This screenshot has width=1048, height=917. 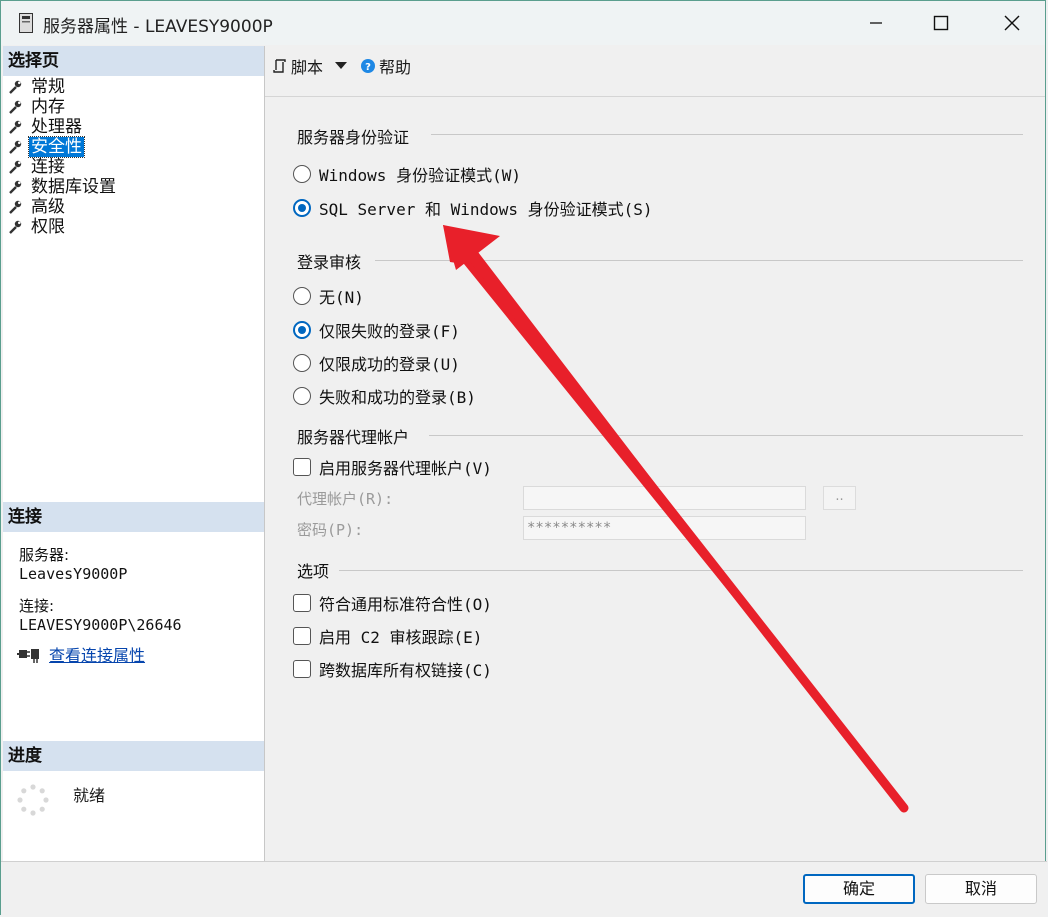 I want to click on password-label: 密码(P):, so click(x=330, y=530).